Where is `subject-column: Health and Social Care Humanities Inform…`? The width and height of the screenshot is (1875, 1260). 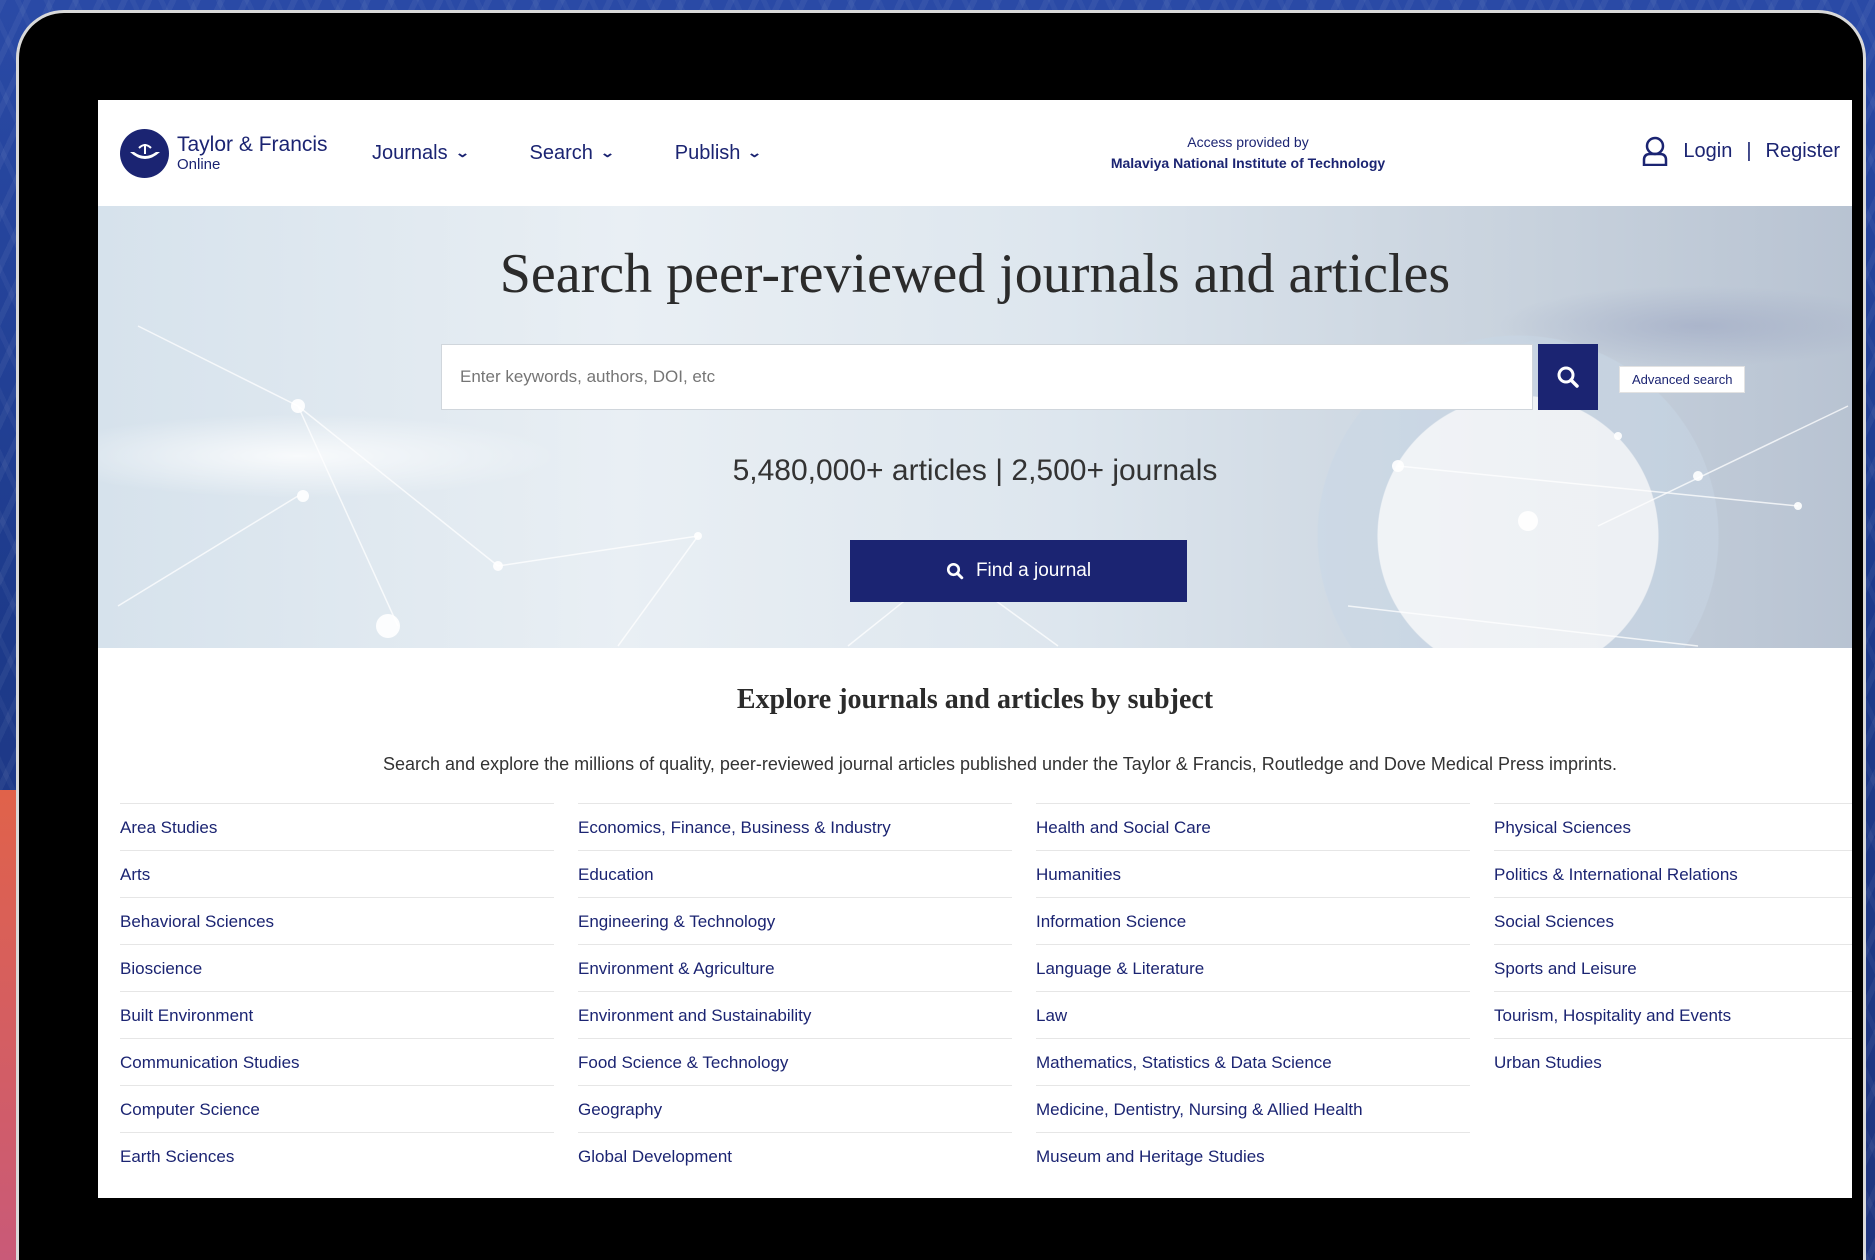
subject-column: Health and Social Care Humanities Inform… is located at coordinates (1253, 991).